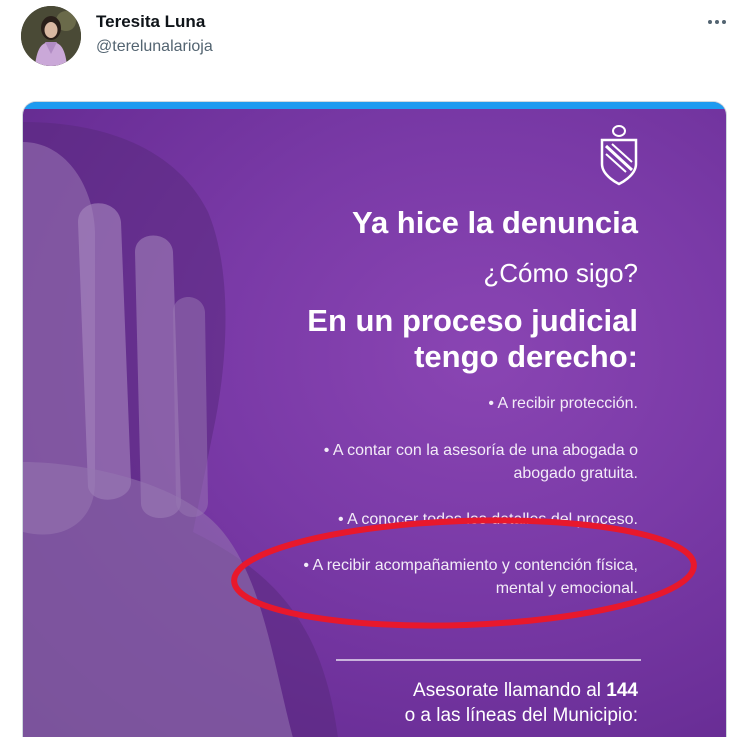 The height and width of the screenshot is (737, 736). Describe the element at coordinates (619, 155) in the screenshot. I see `municipal-crest-icon` at that location.